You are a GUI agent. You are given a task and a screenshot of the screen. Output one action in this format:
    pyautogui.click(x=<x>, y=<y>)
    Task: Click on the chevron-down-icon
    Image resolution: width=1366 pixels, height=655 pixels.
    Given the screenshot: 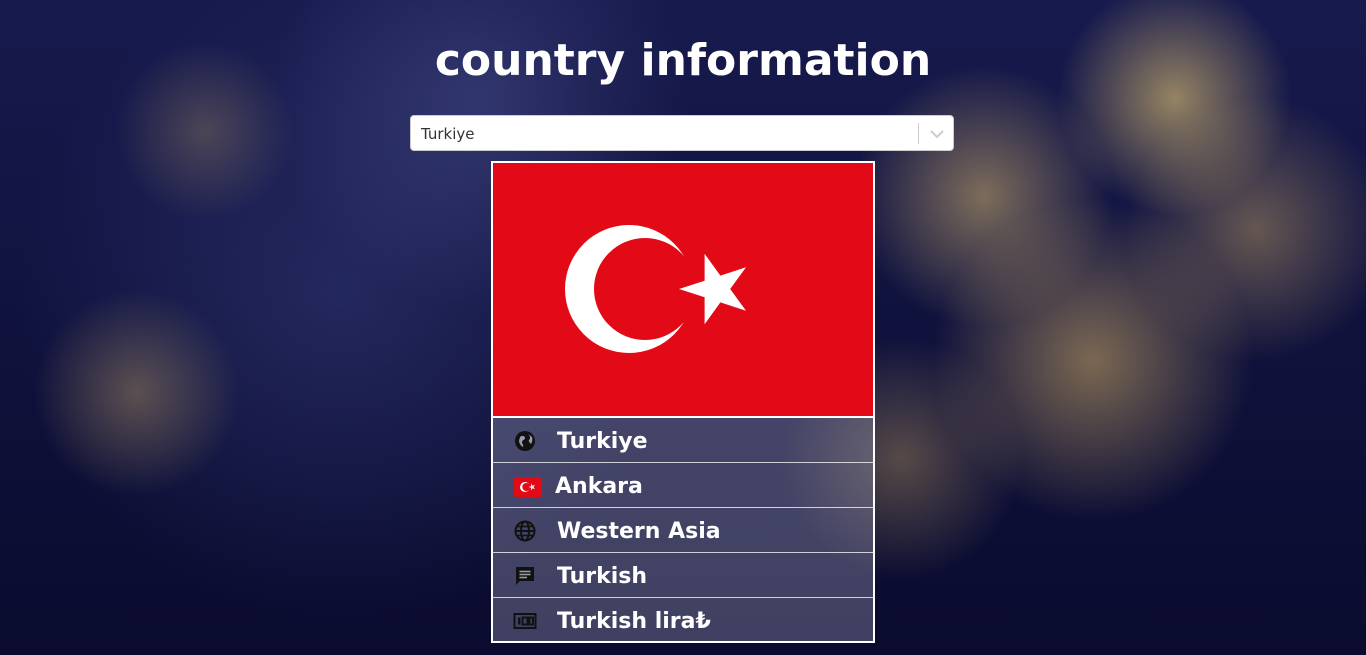 What is the action you would take?
    pyautogui.click(x=937, y=134)
    